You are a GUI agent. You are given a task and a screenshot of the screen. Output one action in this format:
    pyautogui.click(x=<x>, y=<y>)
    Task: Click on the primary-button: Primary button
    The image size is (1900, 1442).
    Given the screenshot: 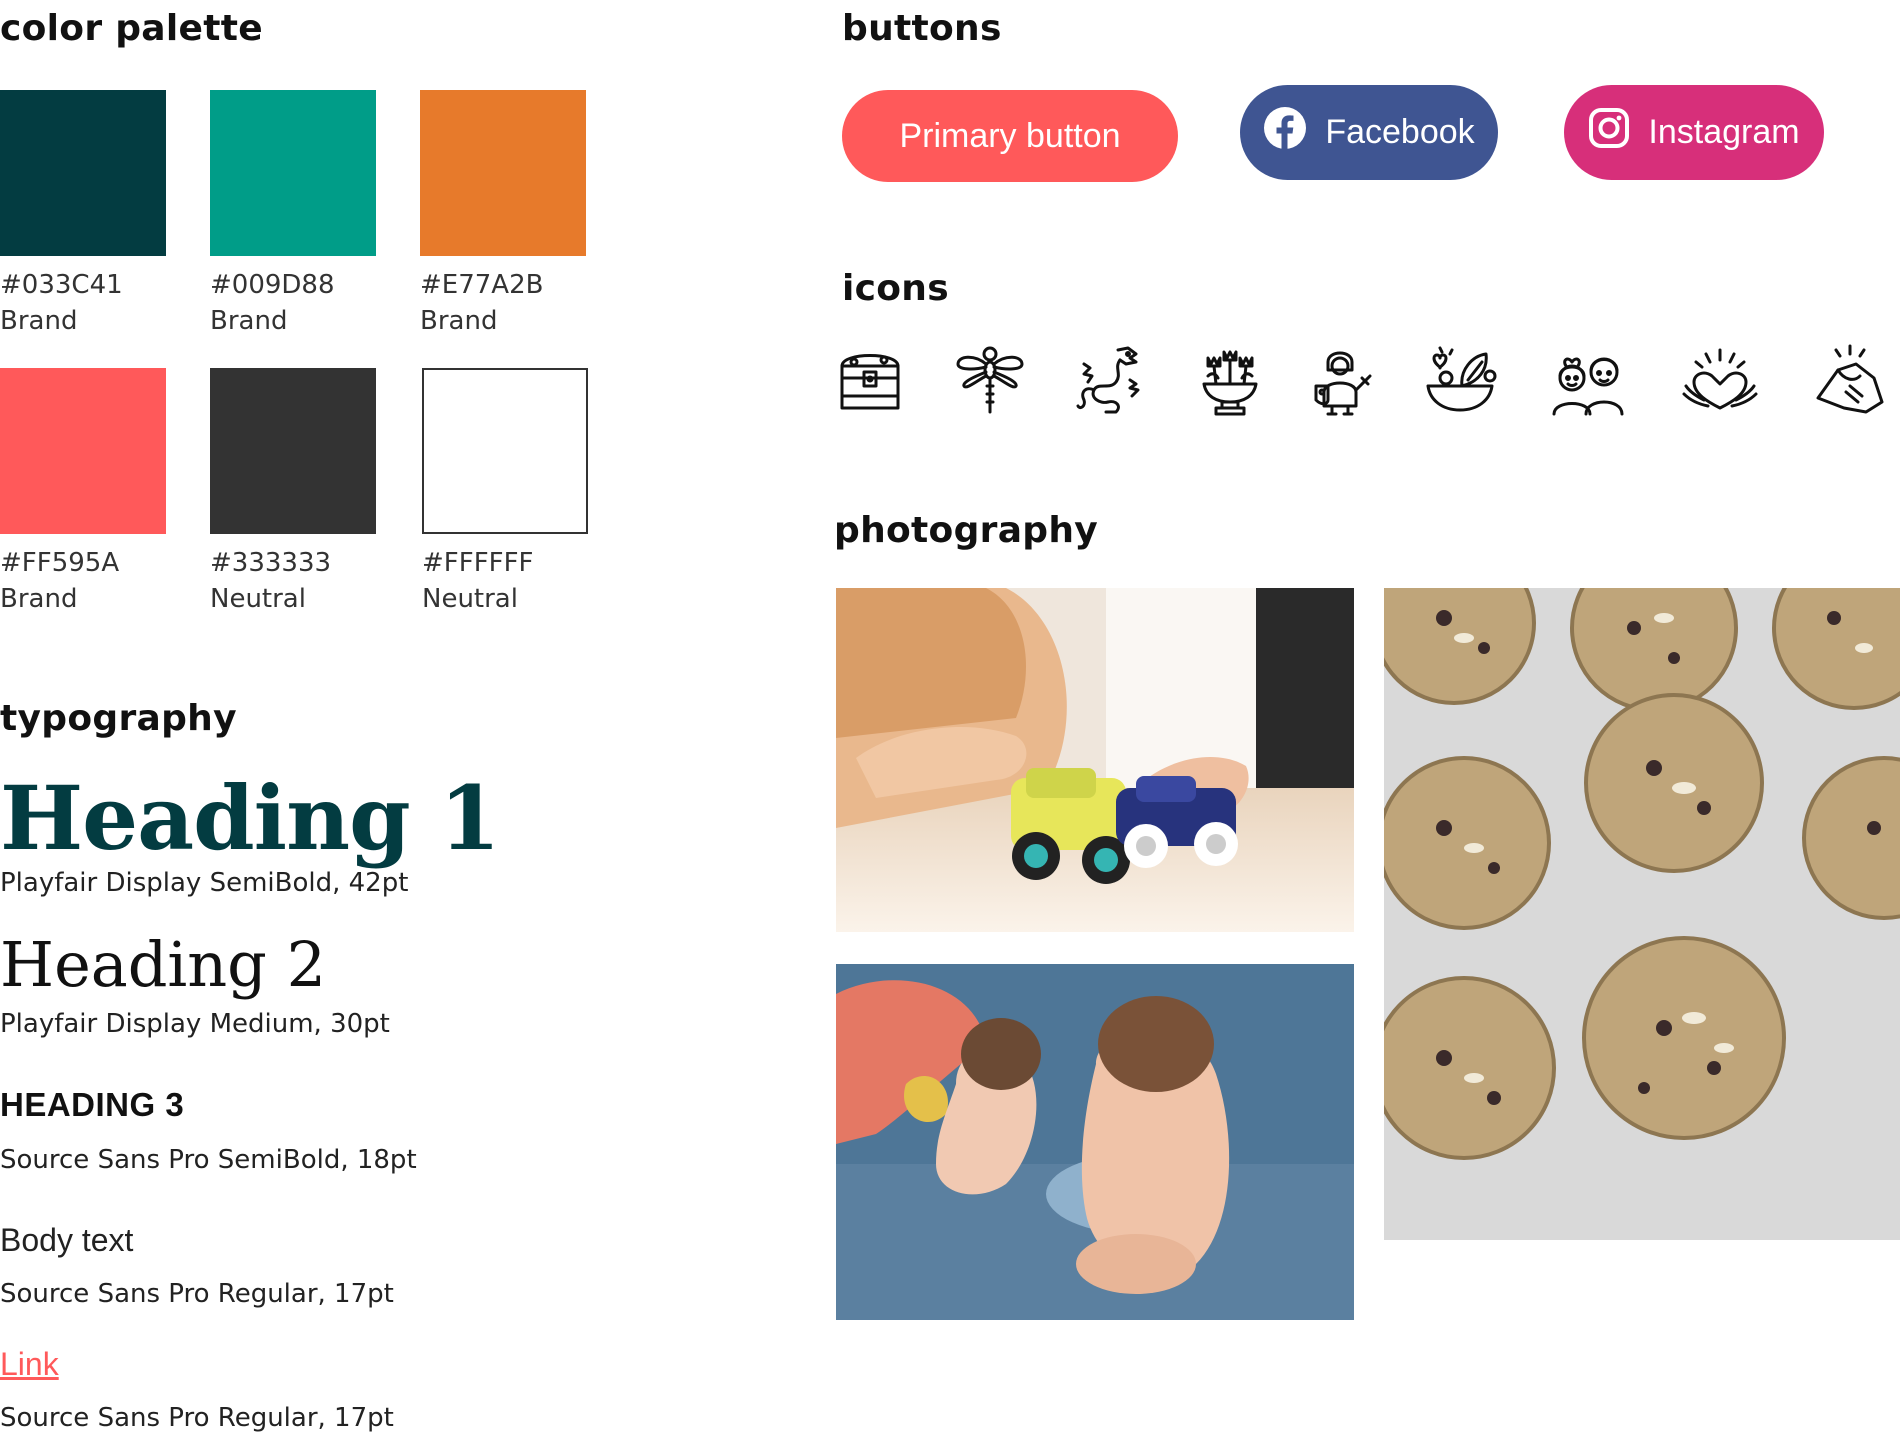 What is the action you would take?
    pyautogui.click(x=1010, y=136)
    